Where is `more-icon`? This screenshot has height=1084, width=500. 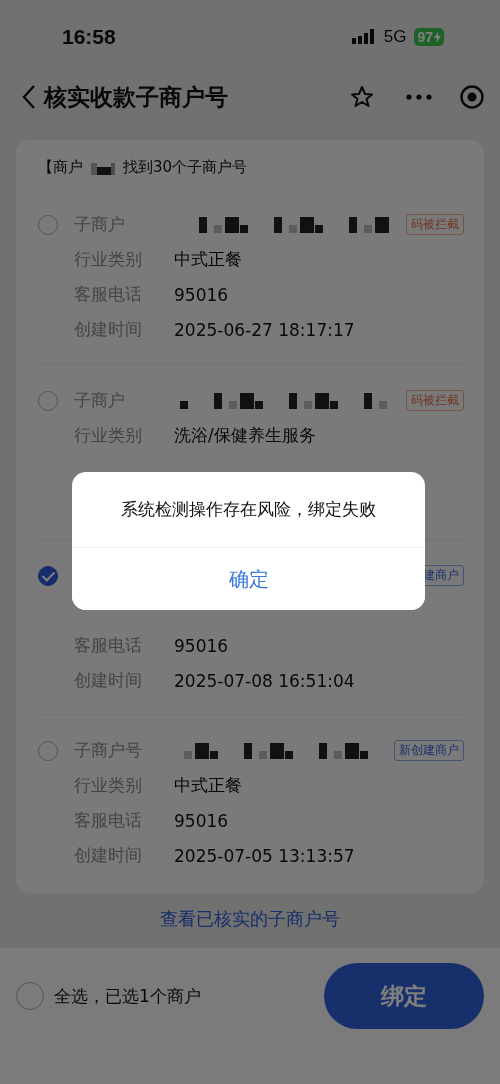
more-icon is located at coordinates (419, 97).